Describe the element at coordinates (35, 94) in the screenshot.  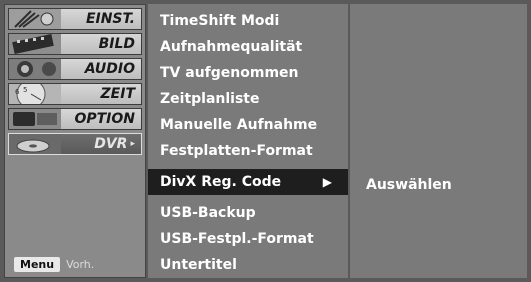
I see `clock-icon: 65` at that location.